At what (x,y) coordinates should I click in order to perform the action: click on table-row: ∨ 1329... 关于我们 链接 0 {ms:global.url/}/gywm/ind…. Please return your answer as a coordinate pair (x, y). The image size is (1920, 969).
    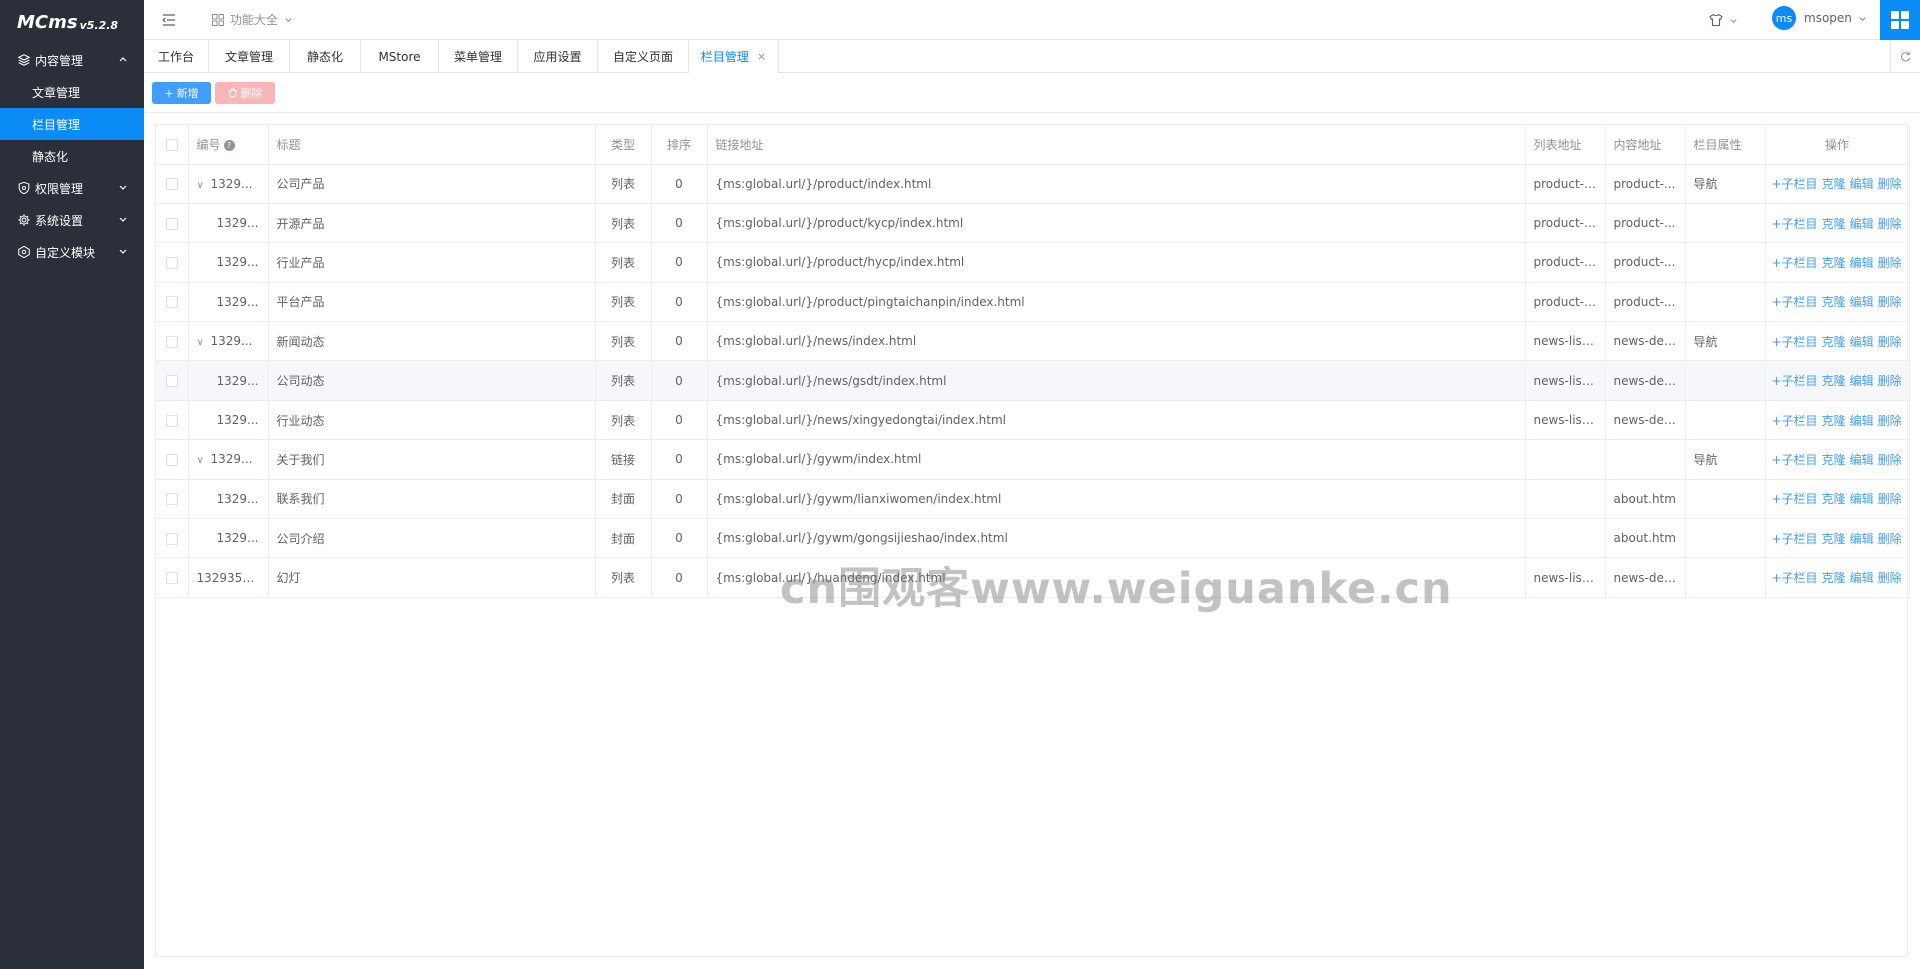
    Looking at the image, I should click on (1033, 459).